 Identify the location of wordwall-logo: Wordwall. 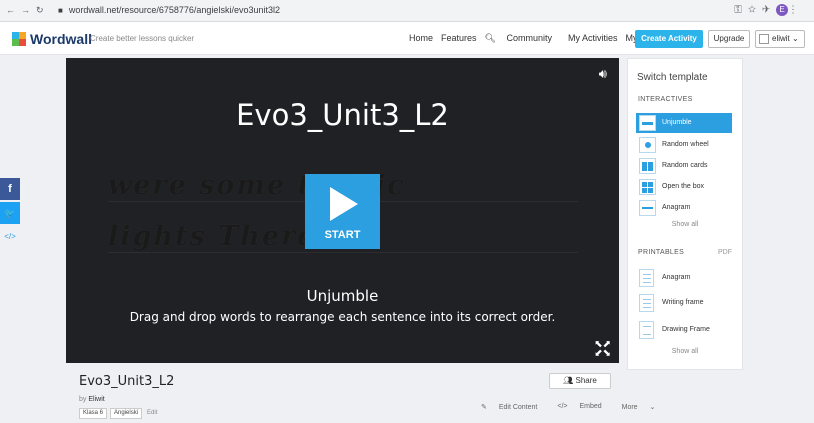
(52, 39).